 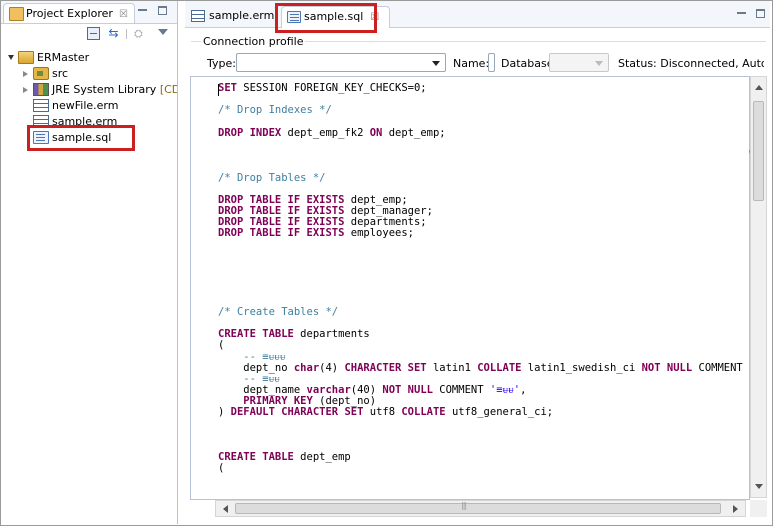 I want to click on code-token: (40), so click(x=366, y=390).